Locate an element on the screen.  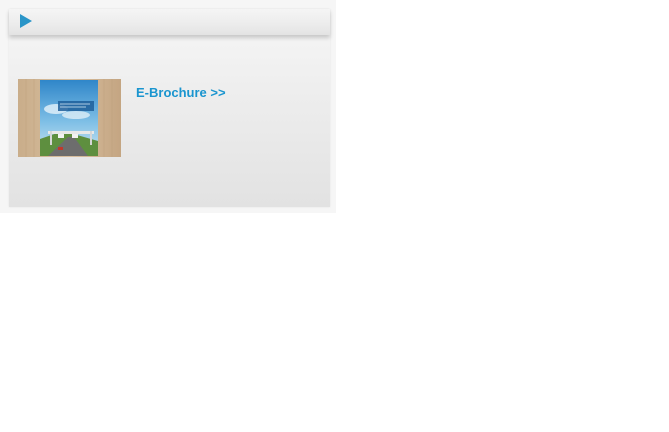
panel-header is located at coordinates (169, 22).